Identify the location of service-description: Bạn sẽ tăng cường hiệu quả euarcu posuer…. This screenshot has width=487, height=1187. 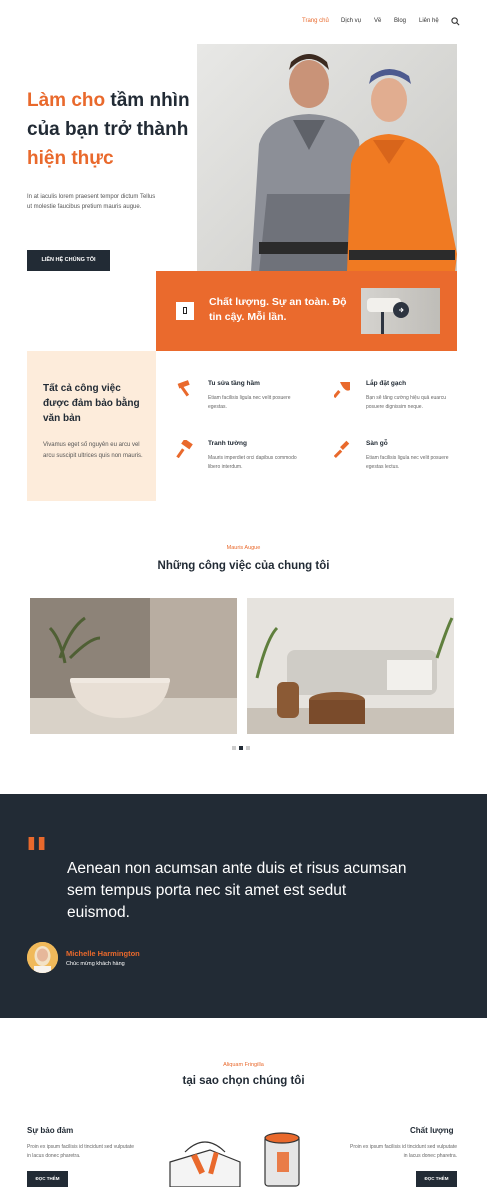
(406, 402).